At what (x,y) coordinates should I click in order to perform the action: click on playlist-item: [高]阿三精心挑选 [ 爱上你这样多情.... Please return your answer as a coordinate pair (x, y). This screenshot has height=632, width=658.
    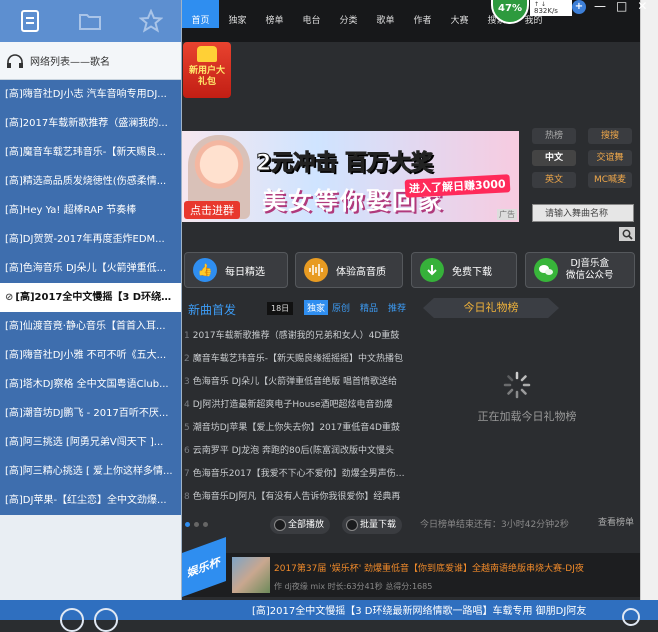
    Looking at the image, I should click on (90, 471).